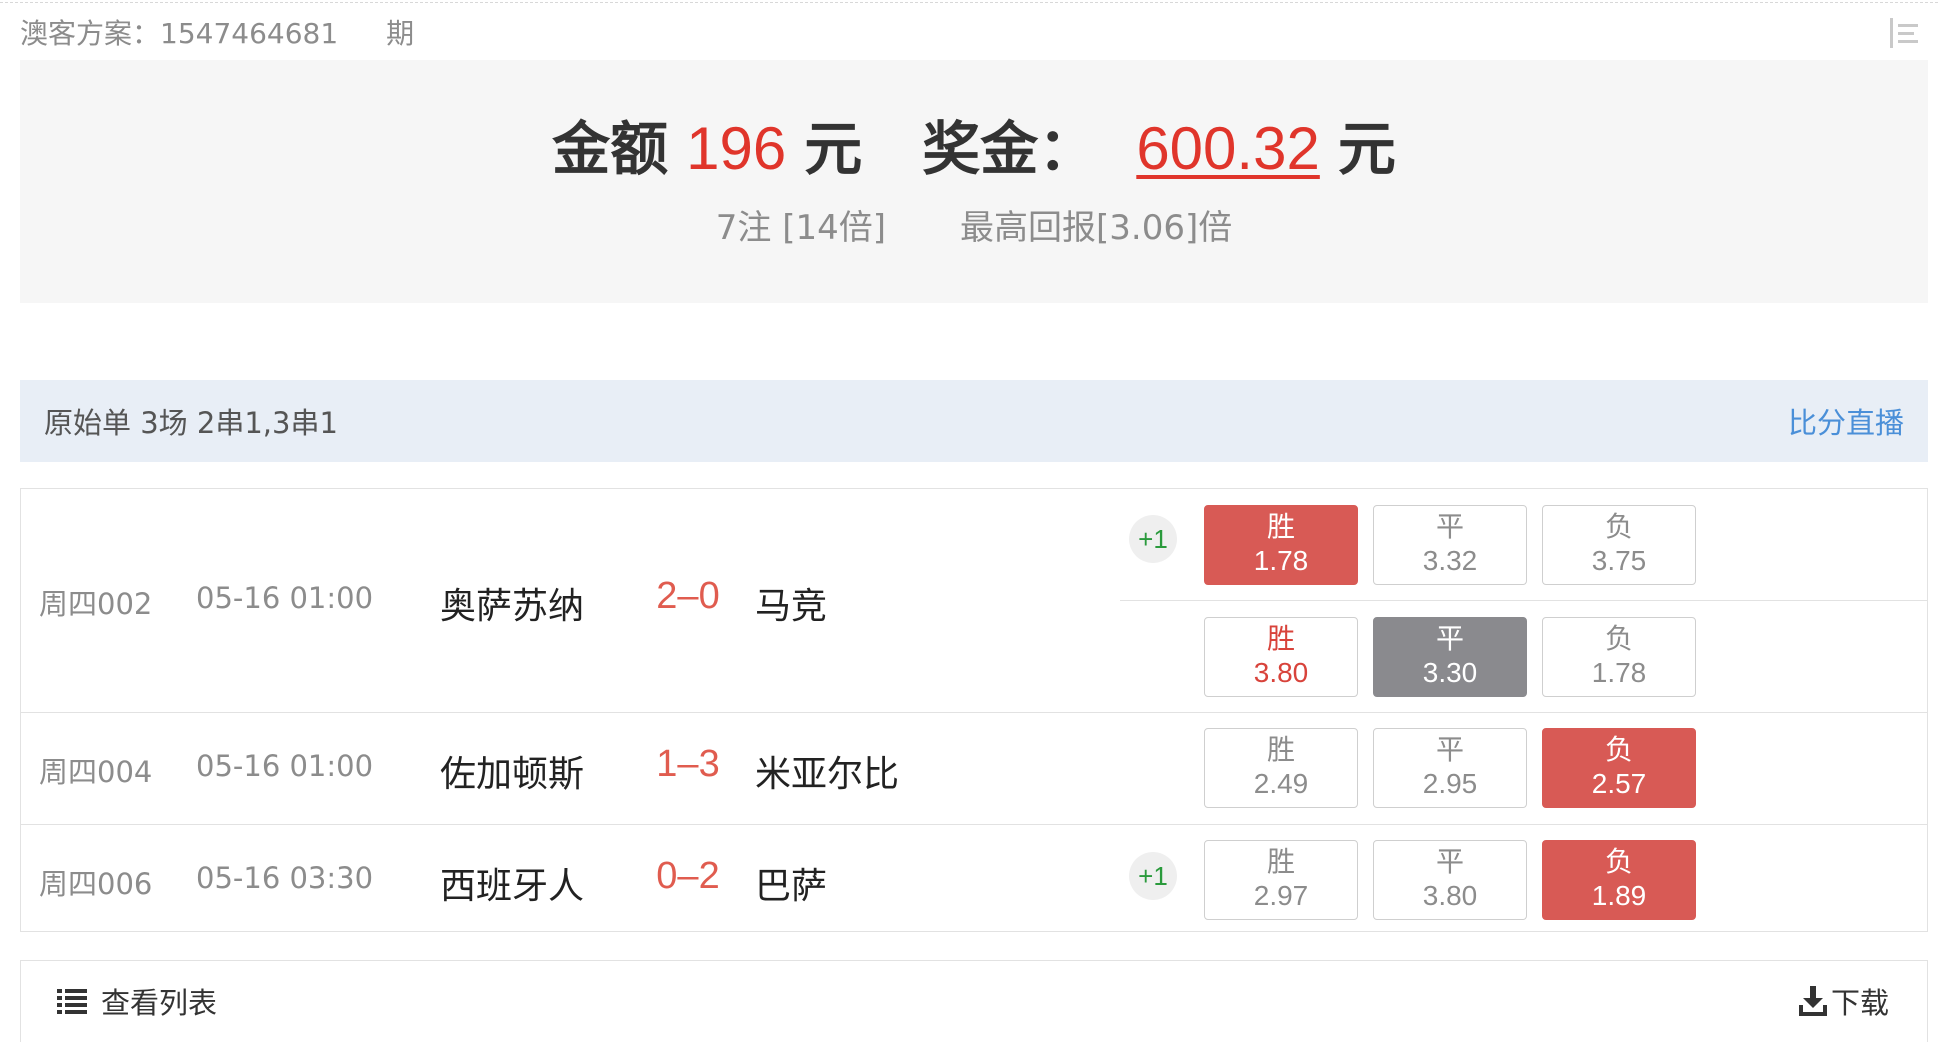  Describe the element at coordinates (833, 149) in the screenshot. I see `amount-unit: 元` at that location.